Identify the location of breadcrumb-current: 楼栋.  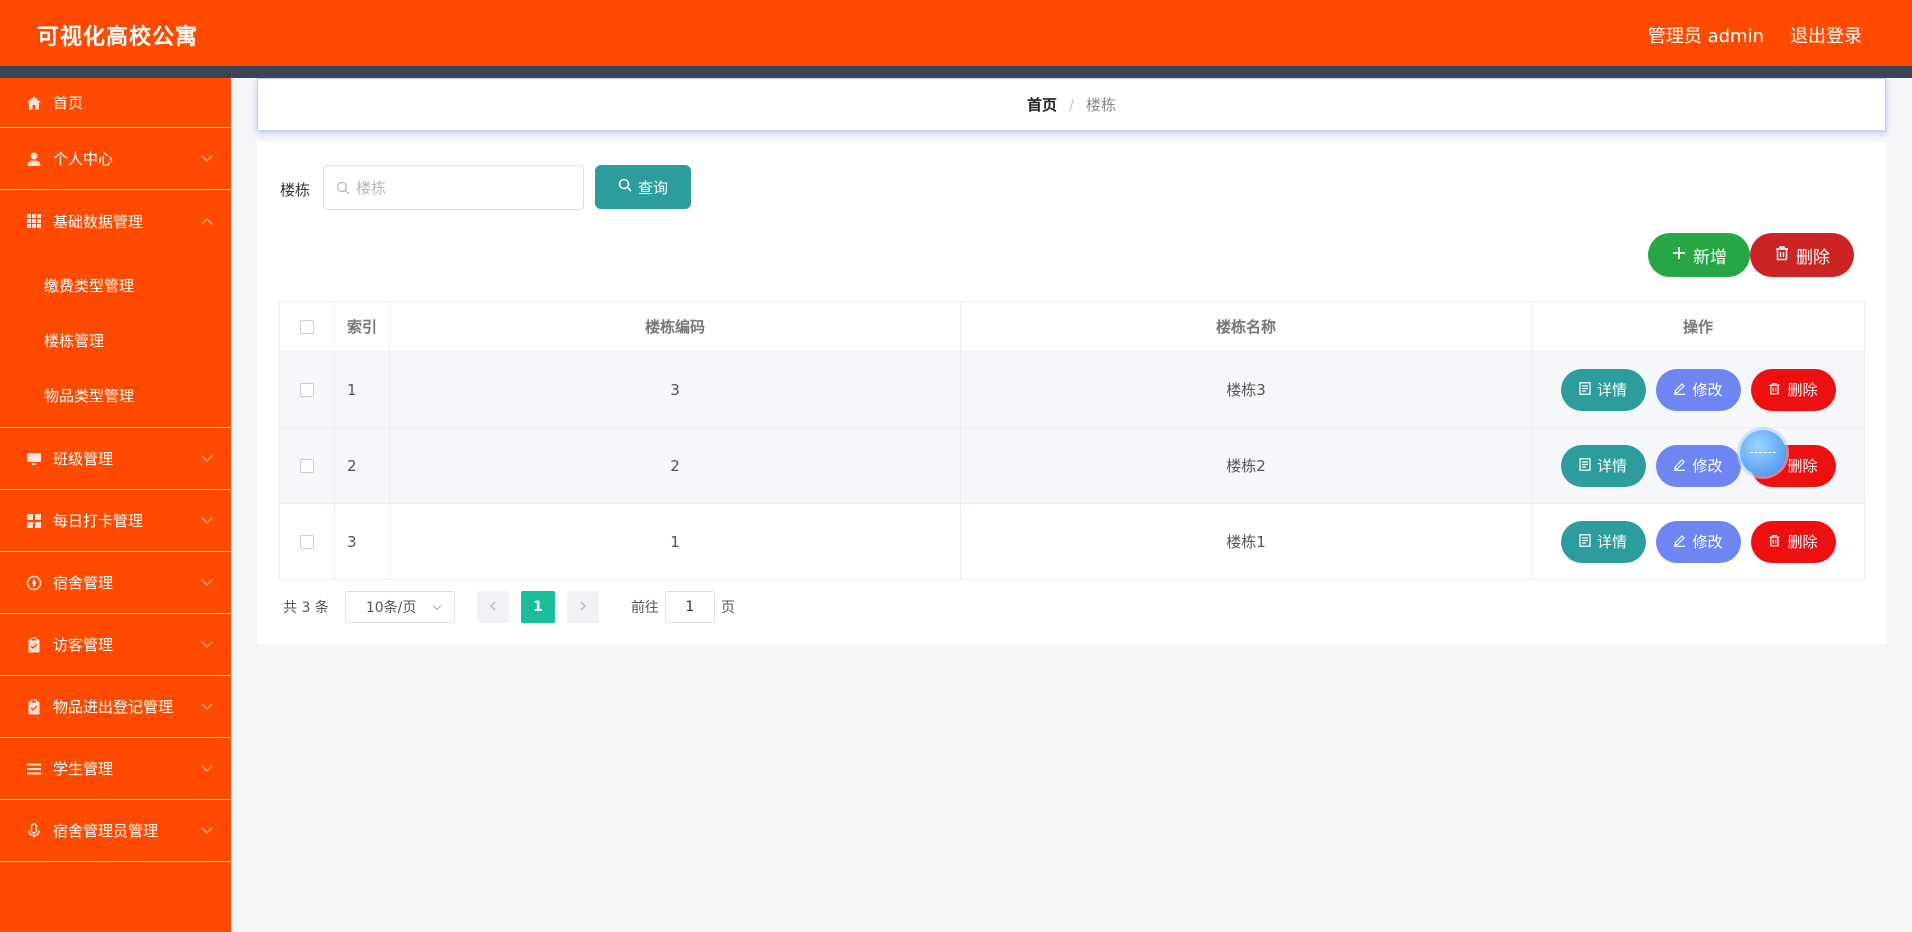
(1101, 105).